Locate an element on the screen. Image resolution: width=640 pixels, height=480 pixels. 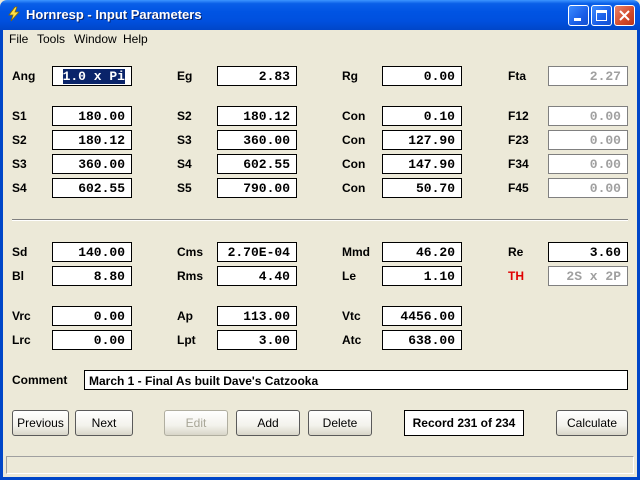
s5-label: S5 is located at coordinates (184, 188).